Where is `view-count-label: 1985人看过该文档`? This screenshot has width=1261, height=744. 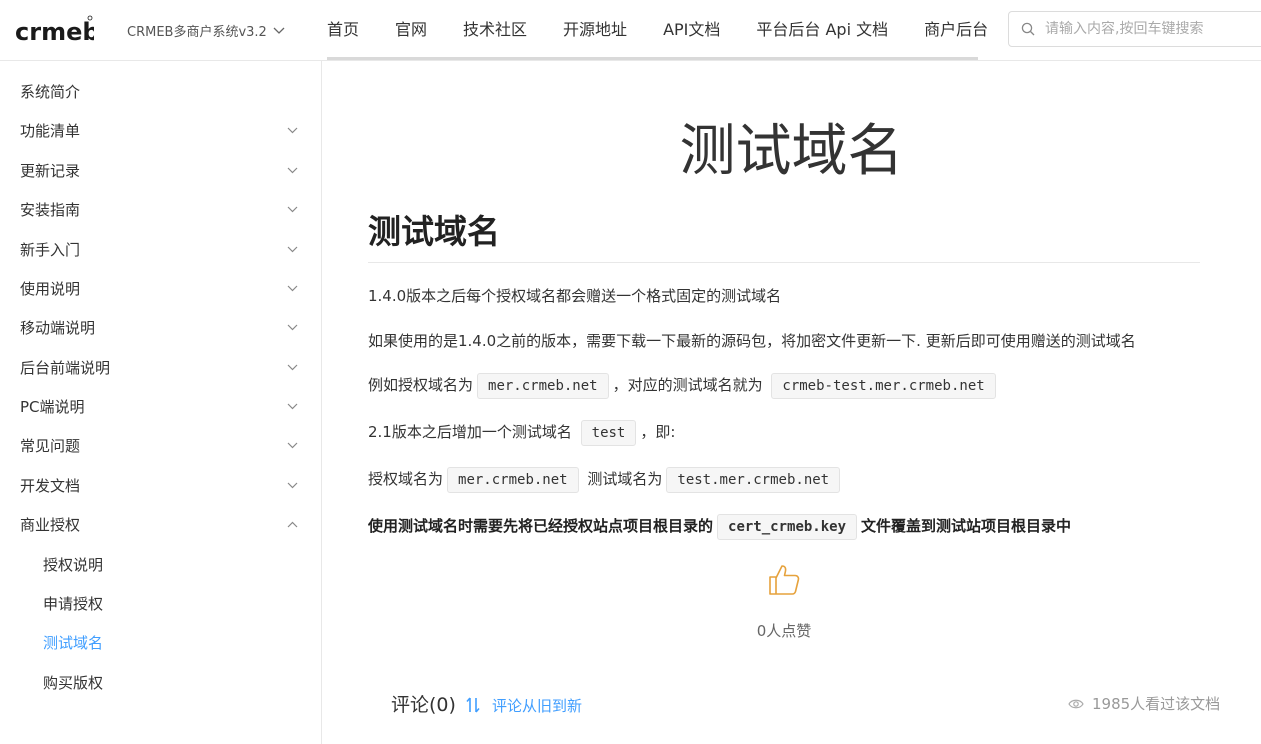
view-count-label: 1985人看过该文档 is located at coordinates (1156, 704).